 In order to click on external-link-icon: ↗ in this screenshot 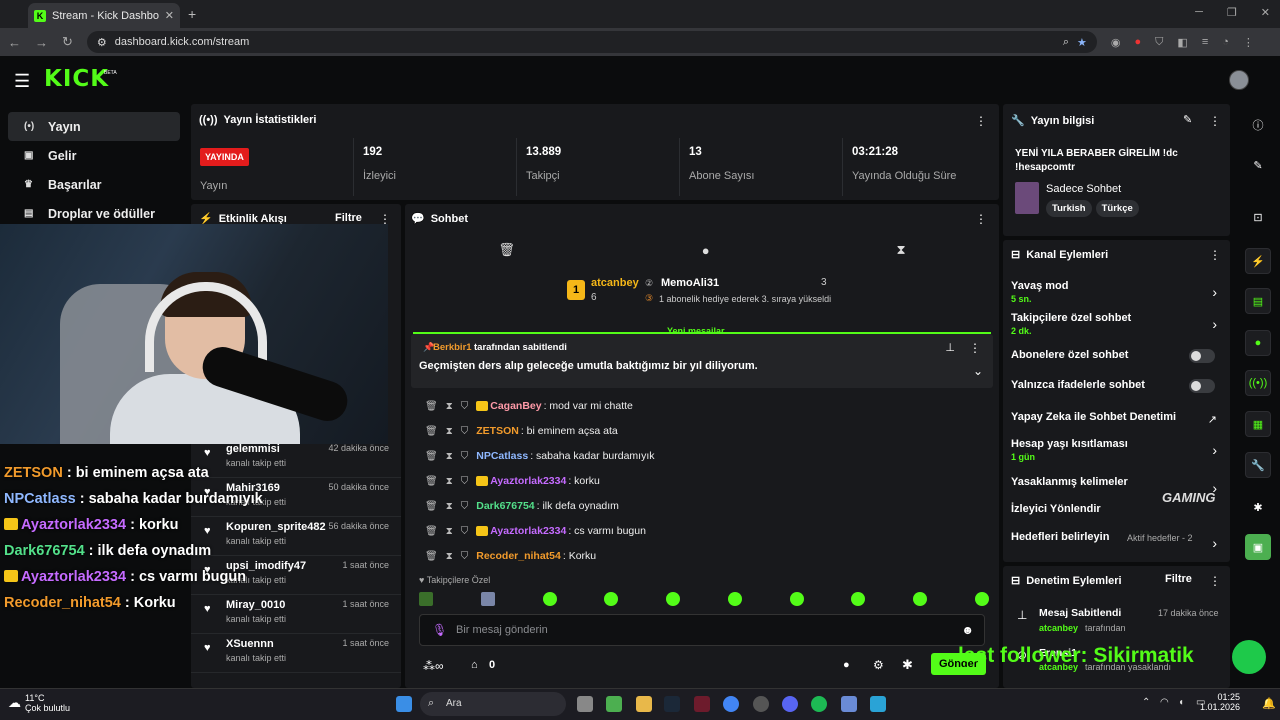, I will do `click(1212, 419)`.